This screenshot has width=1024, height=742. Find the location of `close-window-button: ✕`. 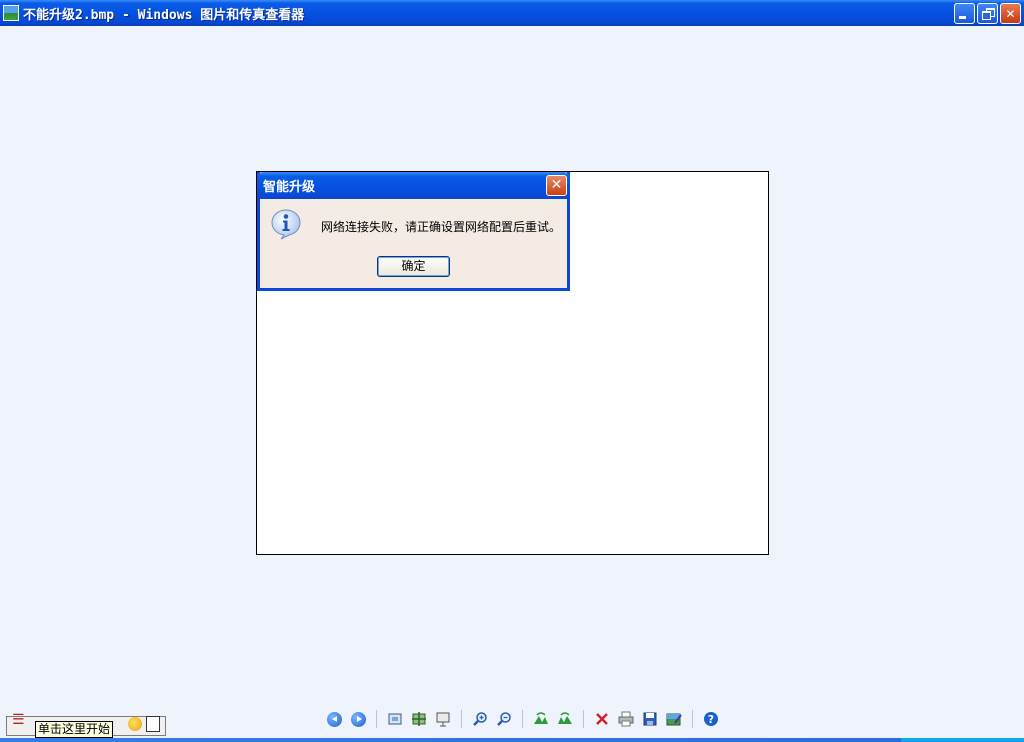

close-window-button: ✕ is located at coordinates (1010, 13).